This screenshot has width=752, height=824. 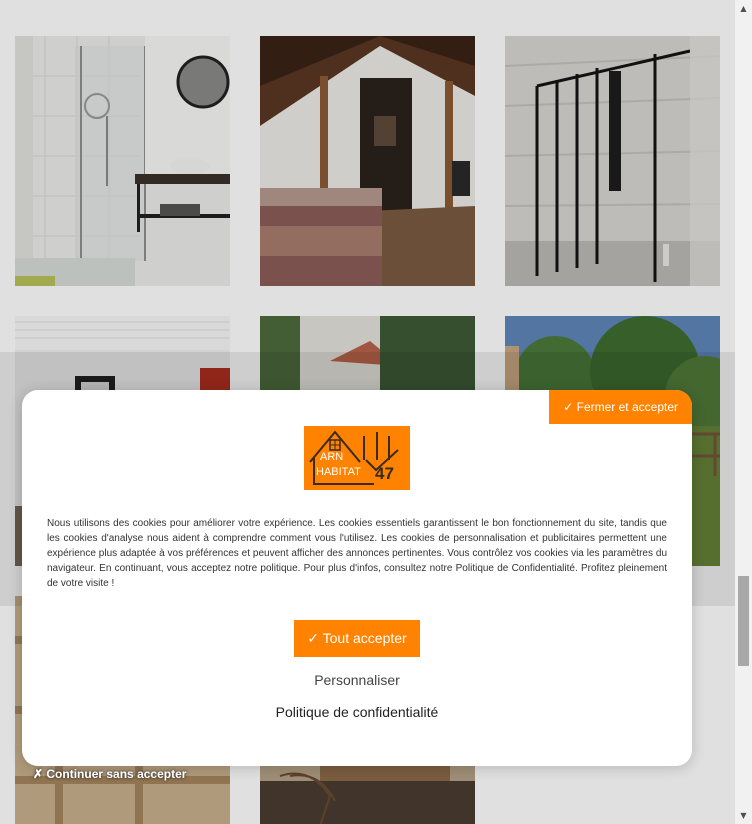 What do you see at coordinates (357, 680) in the screenshot?
I see `customize-link: Personnaliser` at bounding box center [357, 680].